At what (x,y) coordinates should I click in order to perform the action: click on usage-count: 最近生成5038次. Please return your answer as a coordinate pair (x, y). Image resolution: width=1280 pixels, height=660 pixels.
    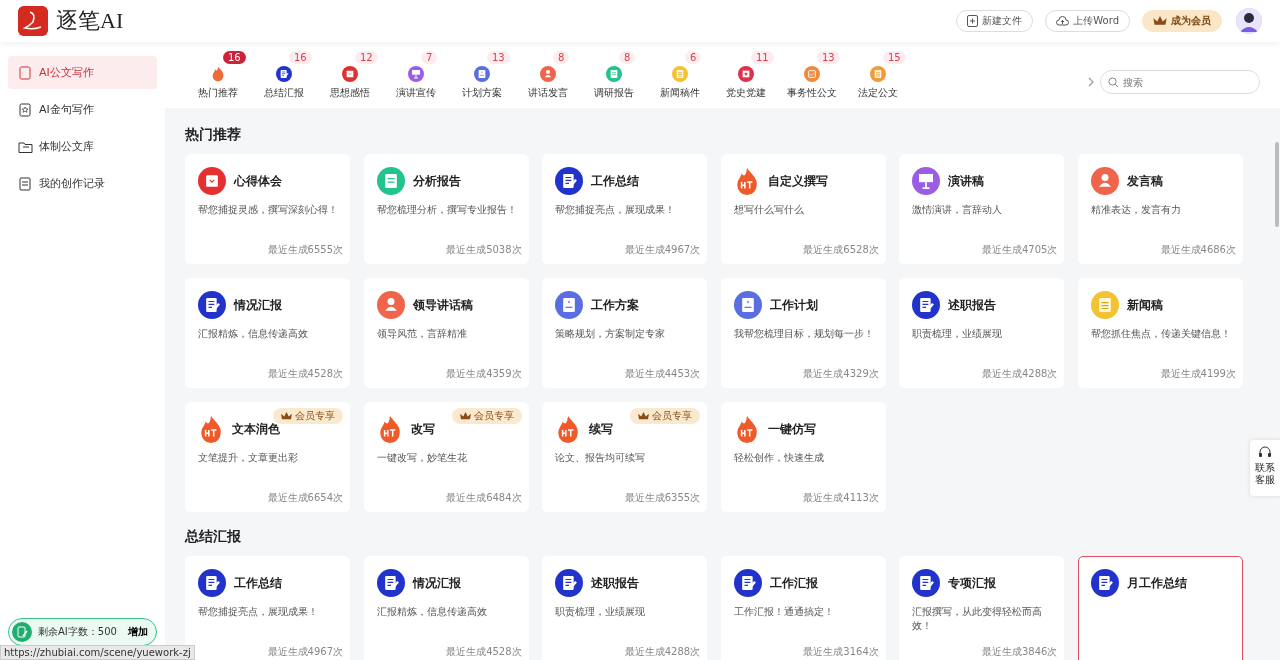
    Looking at the image, I should click on (484, 250).